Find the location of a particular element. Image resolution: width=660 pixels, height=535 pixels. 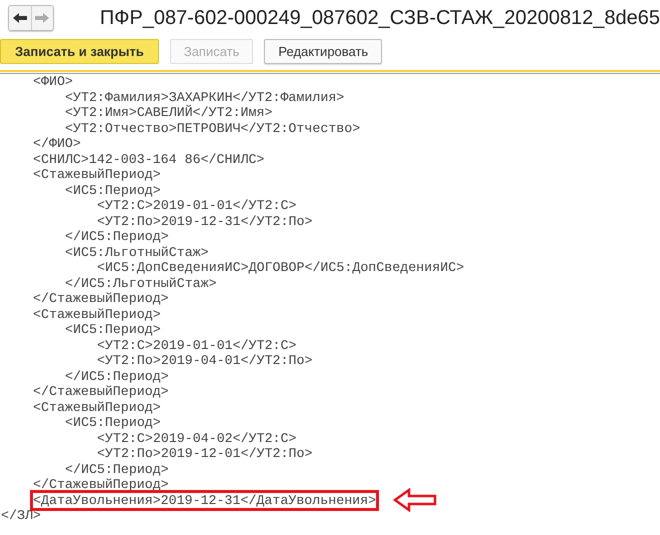

back-button is located at coordinates (20, 18).